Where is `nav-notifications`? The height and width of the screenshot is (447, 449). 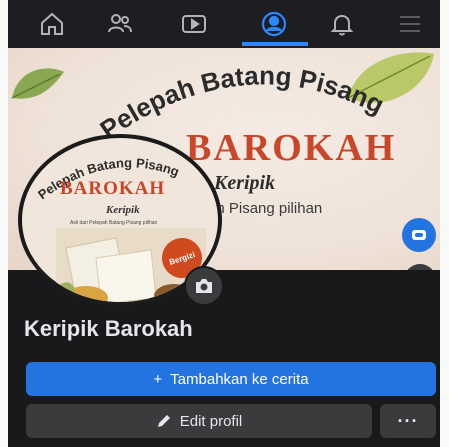 nav-notifications is located at coordinates (342, 24).